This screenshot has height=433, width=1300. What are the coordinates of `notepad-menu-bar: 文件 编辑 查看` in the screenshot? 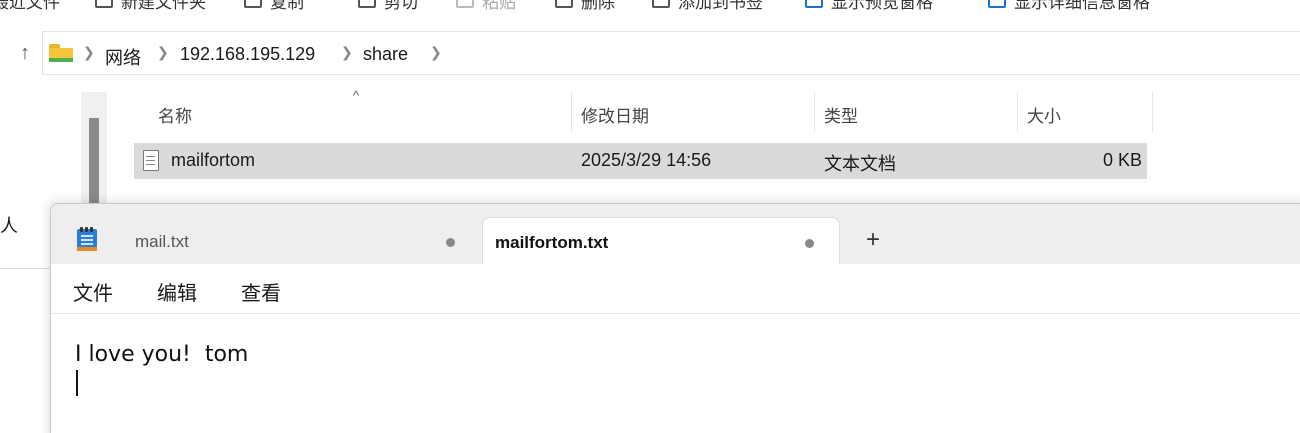 It's located at (675, 289).